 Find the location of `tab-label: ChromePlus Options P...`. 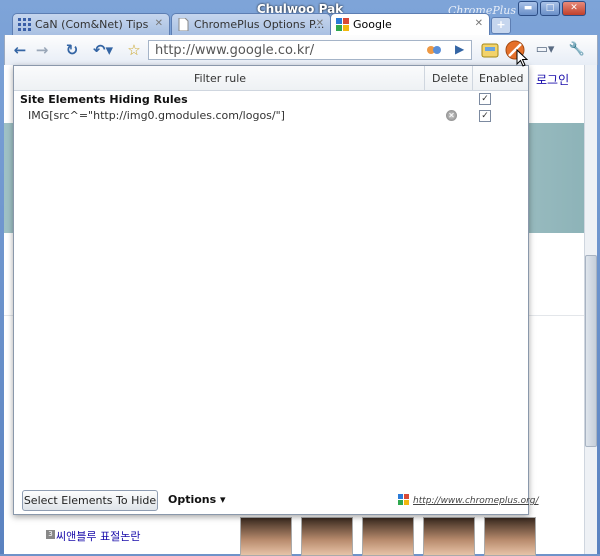

tab-label: ChromePlus Options P... is located at coordinates (259, 24).